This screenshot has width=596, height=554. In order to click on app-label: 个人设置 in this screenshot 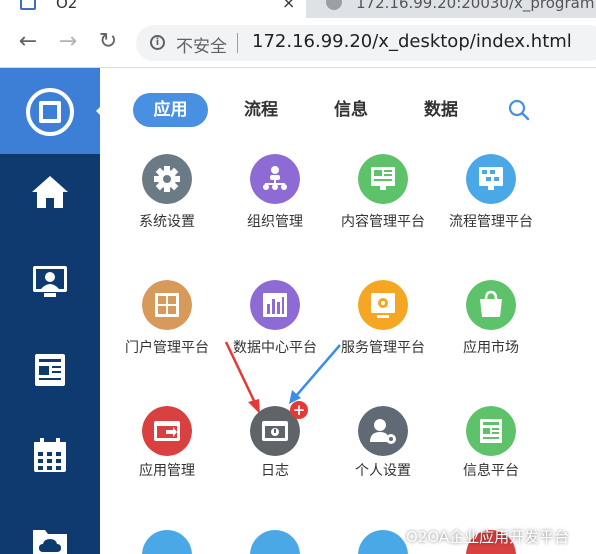, I will do `click(383, 471)`.